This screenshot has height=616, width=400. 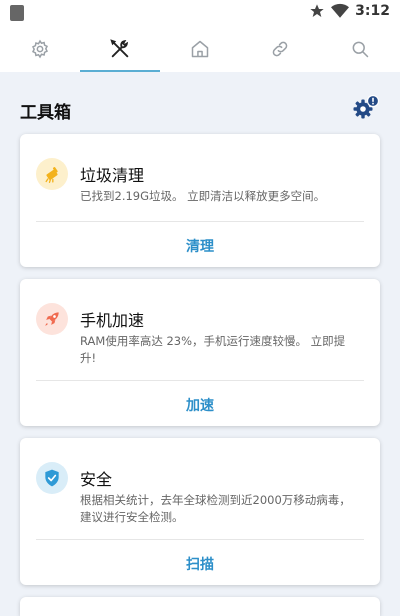 I want to click on section-header: 工具箱, so click(x=200, y=108).